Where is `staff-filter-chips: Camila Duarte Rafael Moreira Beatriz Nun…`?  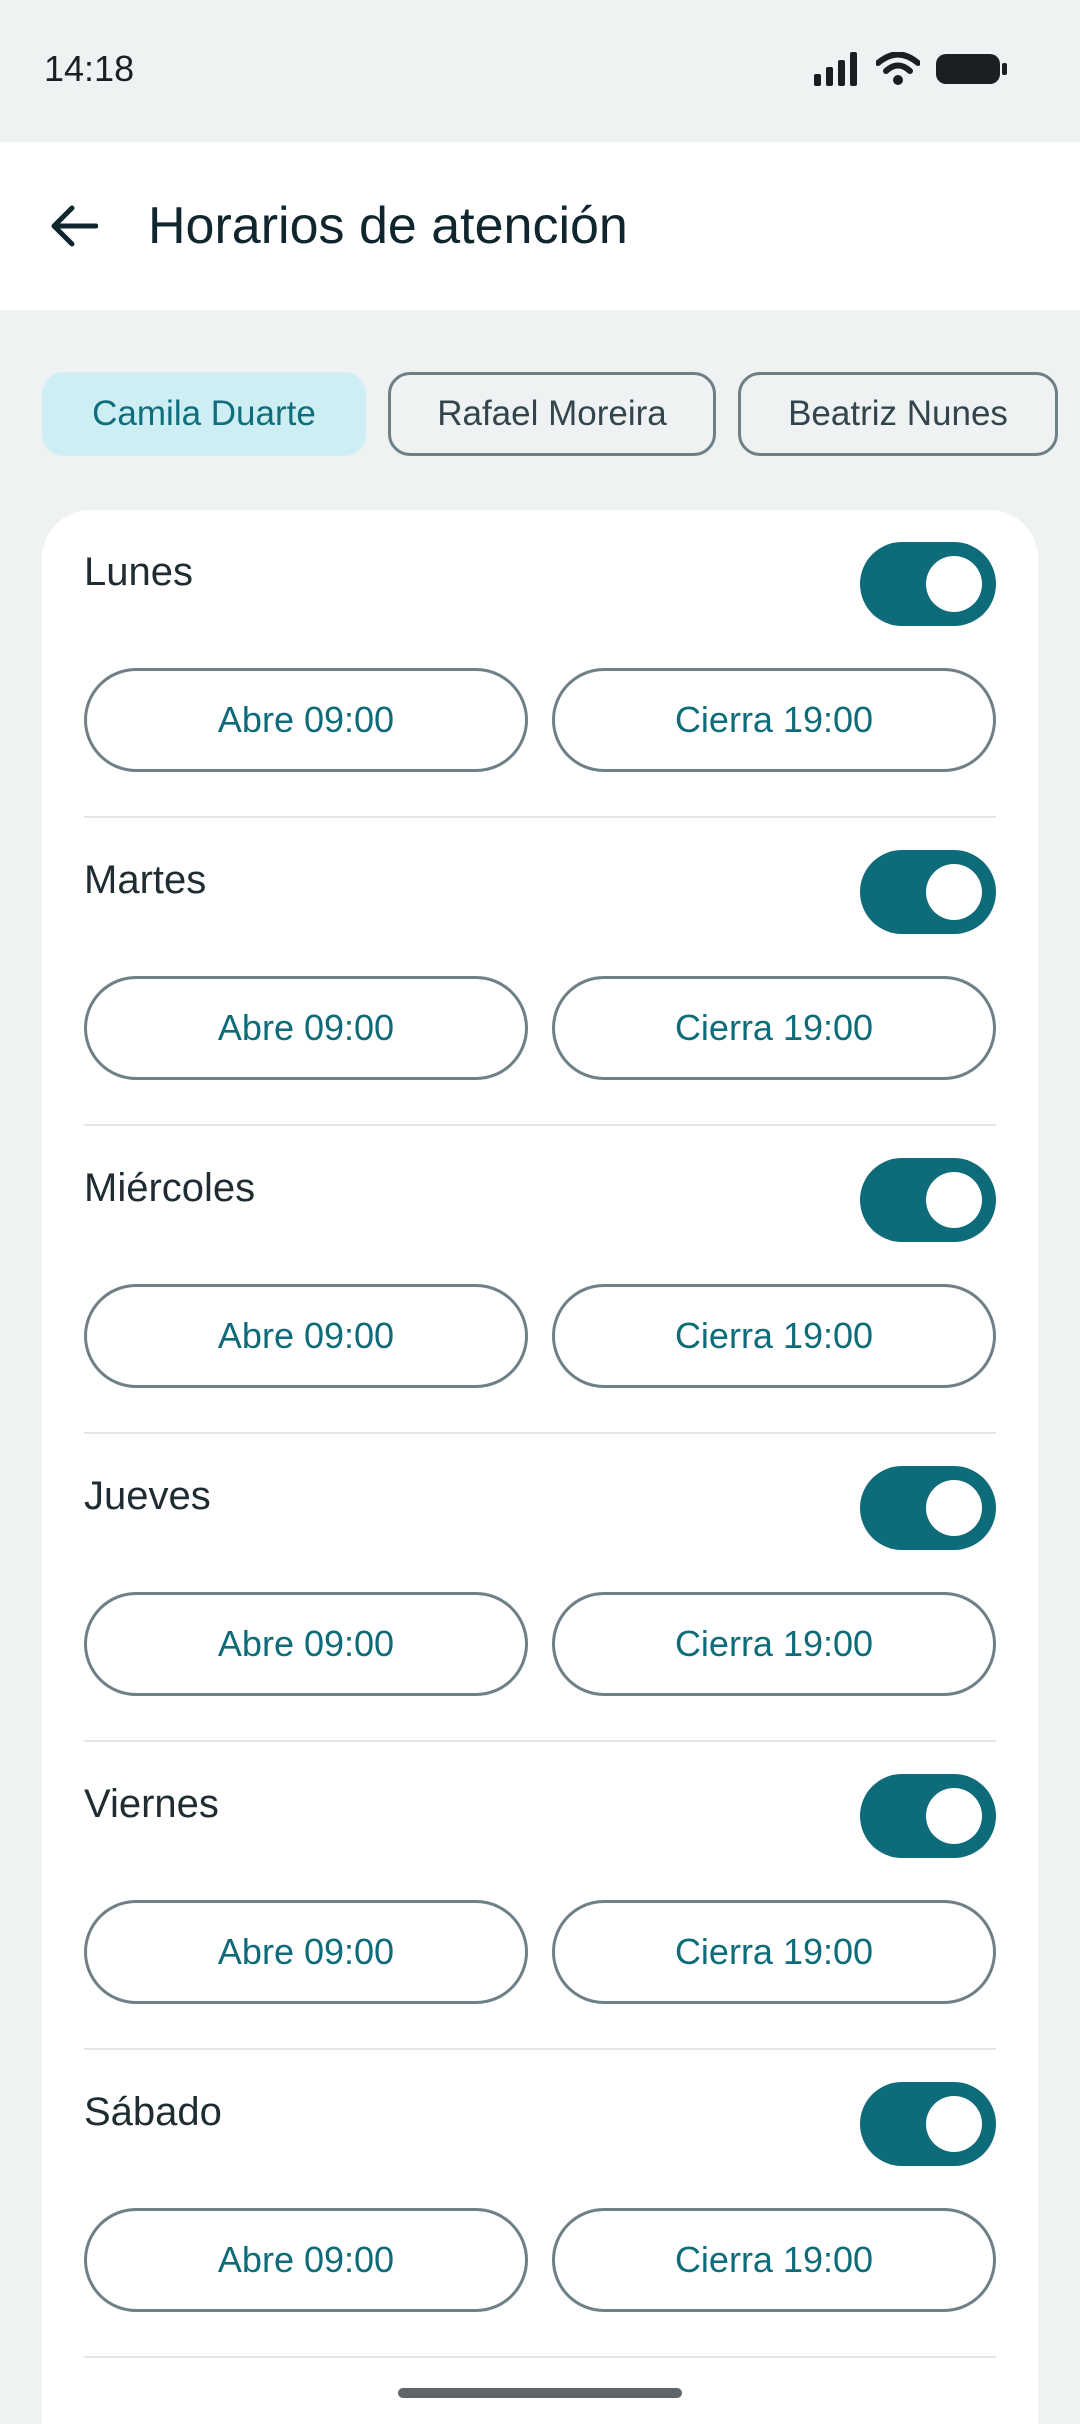 staff-filter-chips: Camila Duarte Rafael Moreira Beatriz Nun… is located at coordinates (561, 414).